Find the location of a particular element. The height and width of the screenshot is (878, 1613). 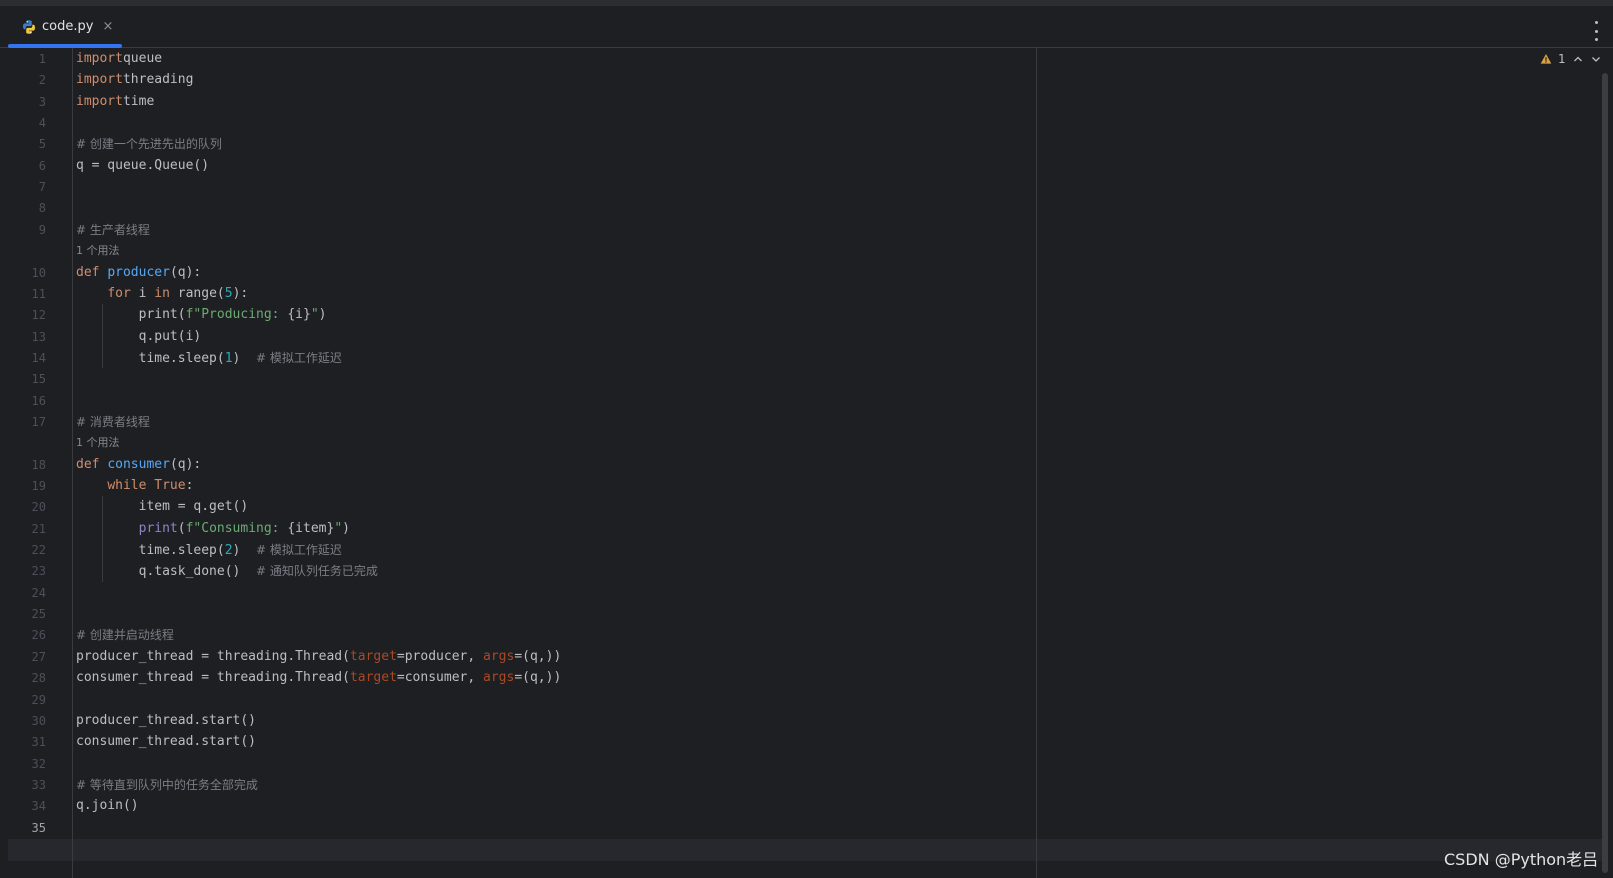

line-number: 19 is located at coordinates (38, 486).